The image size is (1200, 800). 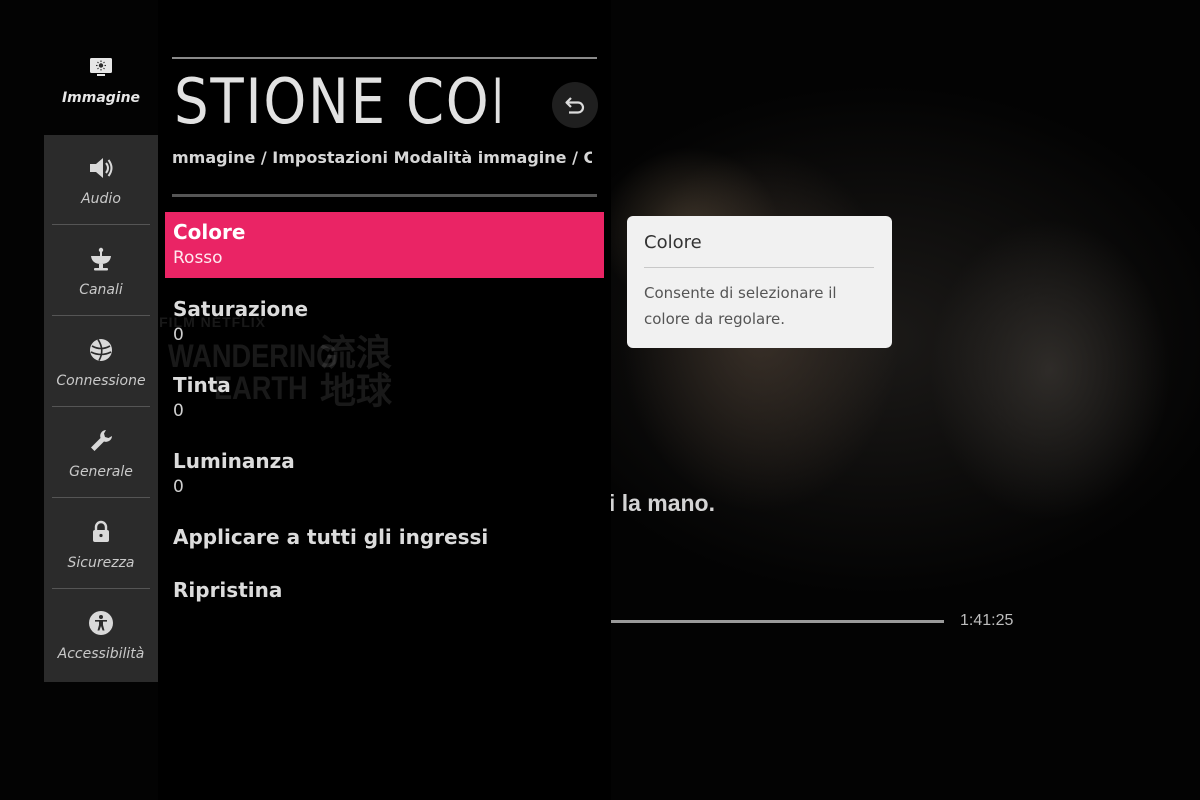 I want to click on back-button, so click(x=575, y=105).